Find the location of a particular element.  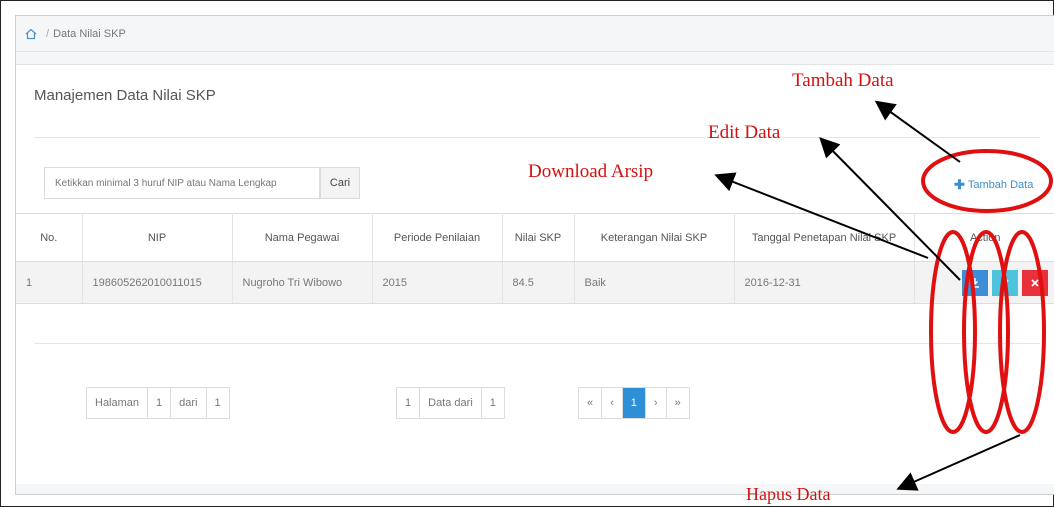

table-footer-divider is located at coordinates (537, 343).